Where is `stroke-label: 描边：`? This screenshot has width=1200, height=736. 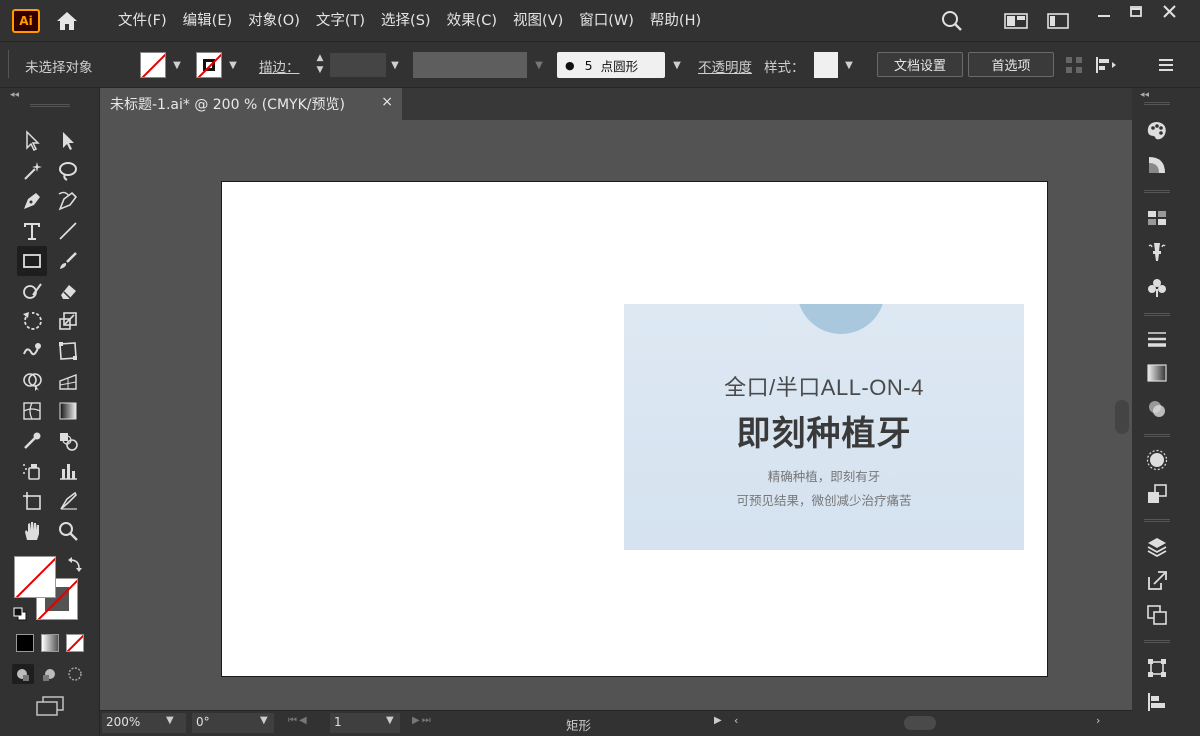 stroke-label: 描边： is located at coordinates (279, 66).